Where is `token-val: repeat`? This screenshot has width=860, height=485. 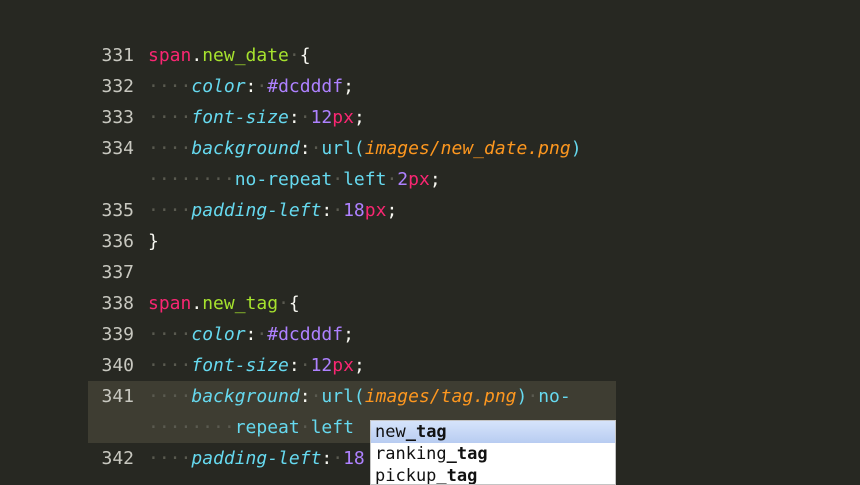
token-val: repeat is located at coordinates (267, 427).